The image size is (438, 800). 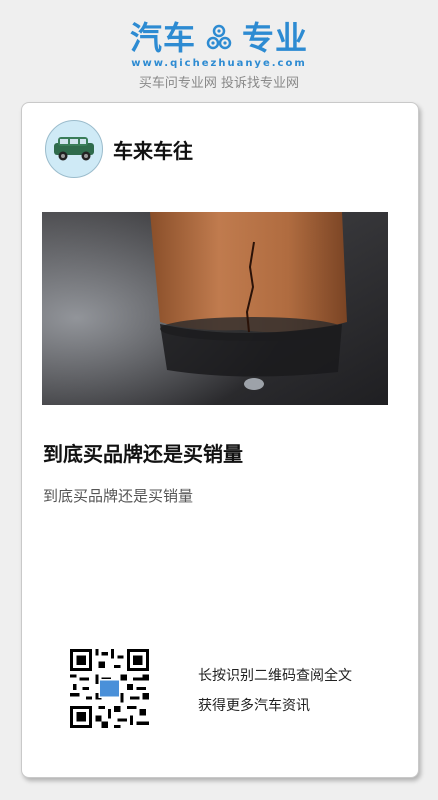 I want to click on qr-code-icon, so click(x=109, y=688).